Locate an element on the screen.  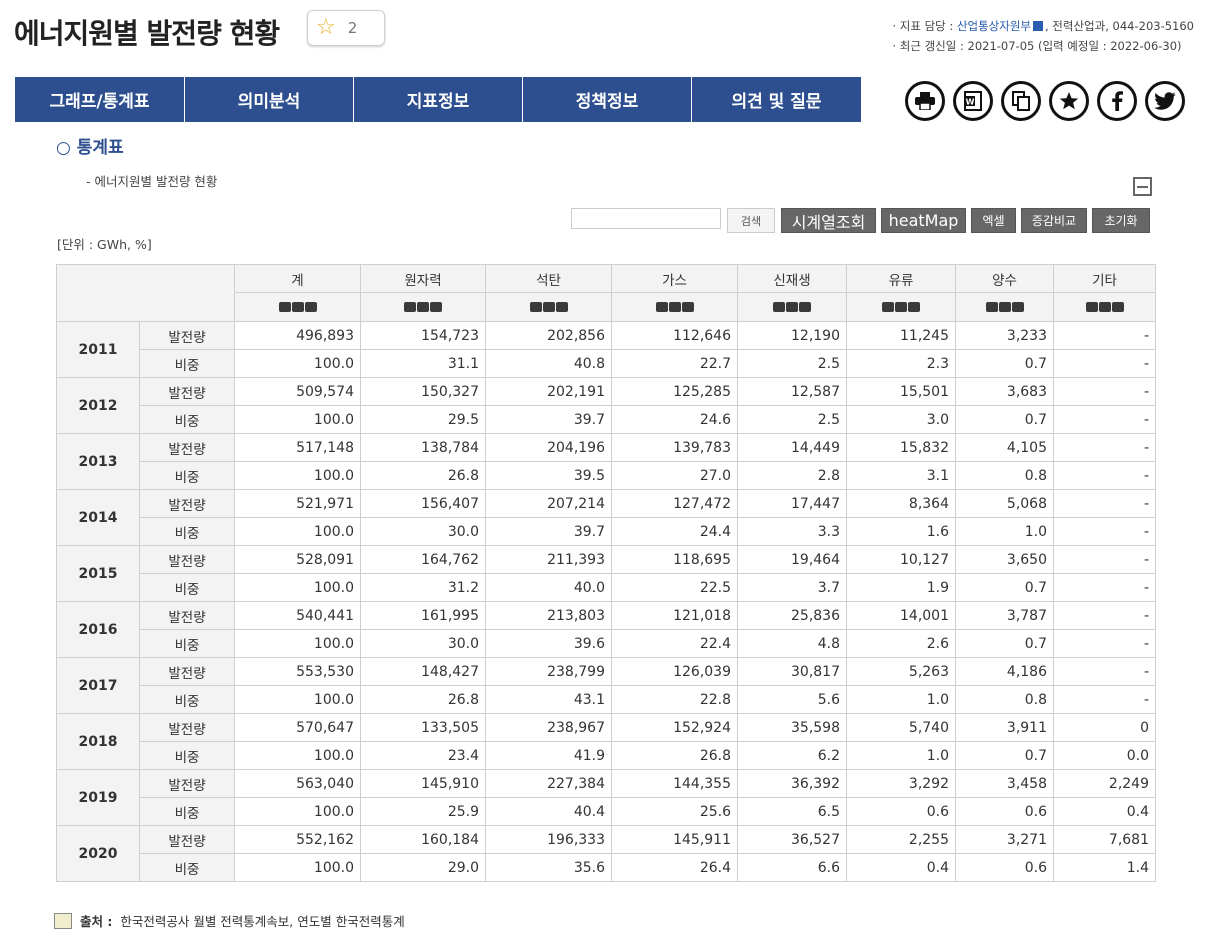
column-header: 기타 is located at coordinates (1104, 278).